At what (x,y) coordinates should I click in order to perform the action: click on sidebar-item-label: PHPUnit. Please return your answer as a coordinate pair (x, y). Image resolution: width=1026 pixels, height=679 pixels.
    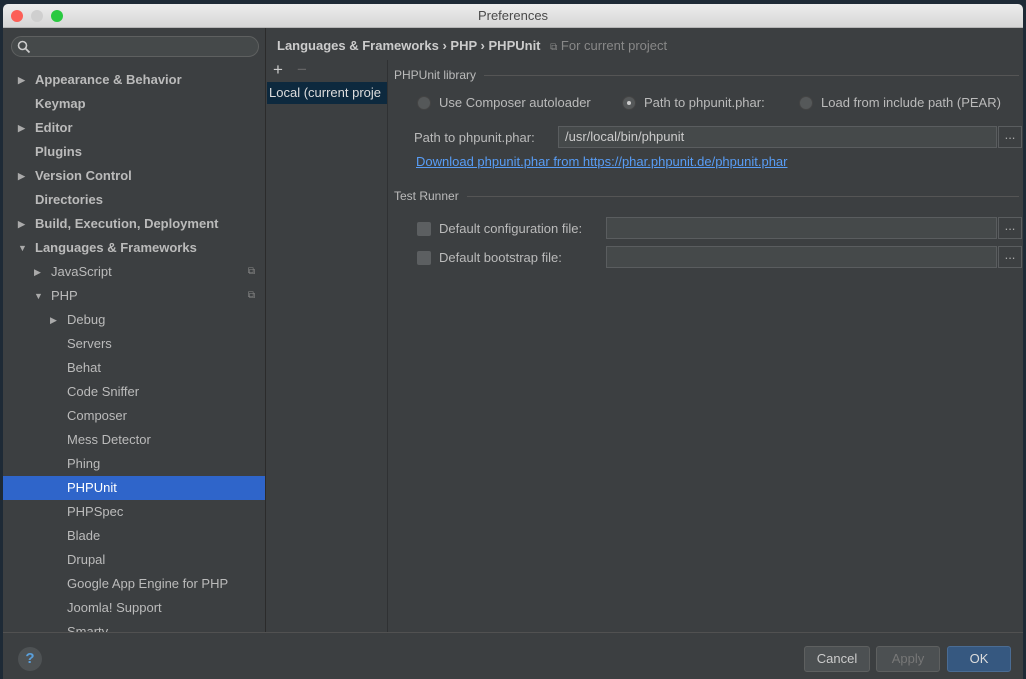
    Looking at the image, I should click on (92, 487).